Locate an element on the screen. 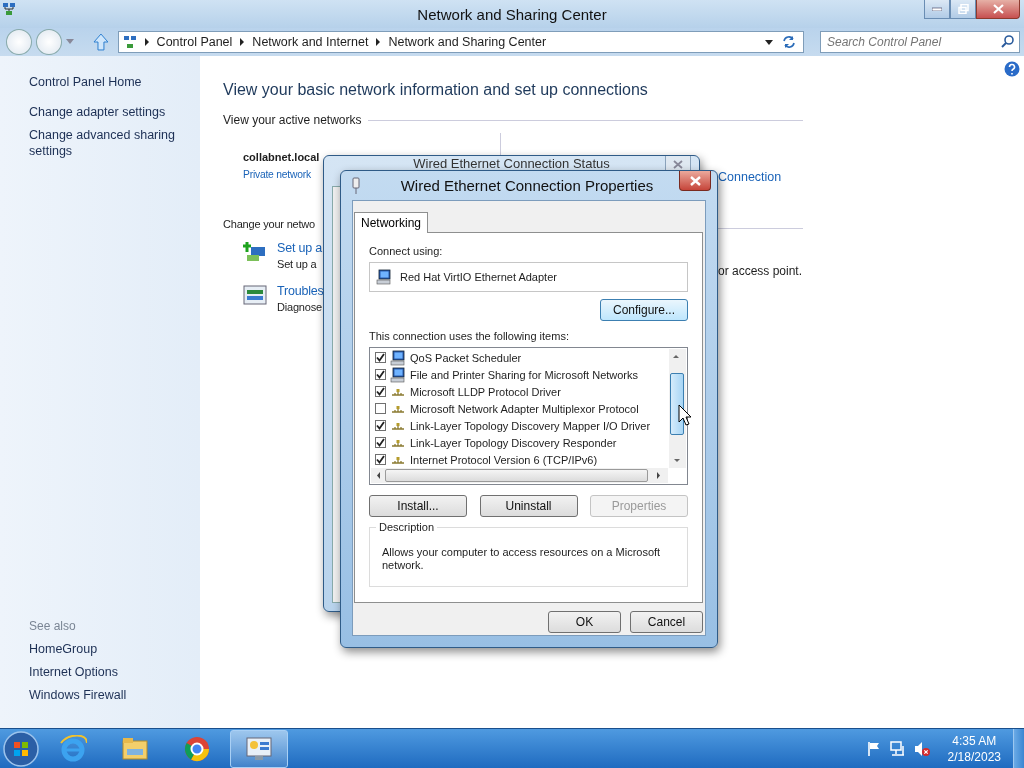 The width and height of the screenshot is (1024, 768). start-button is located at coordinates (21, 748).